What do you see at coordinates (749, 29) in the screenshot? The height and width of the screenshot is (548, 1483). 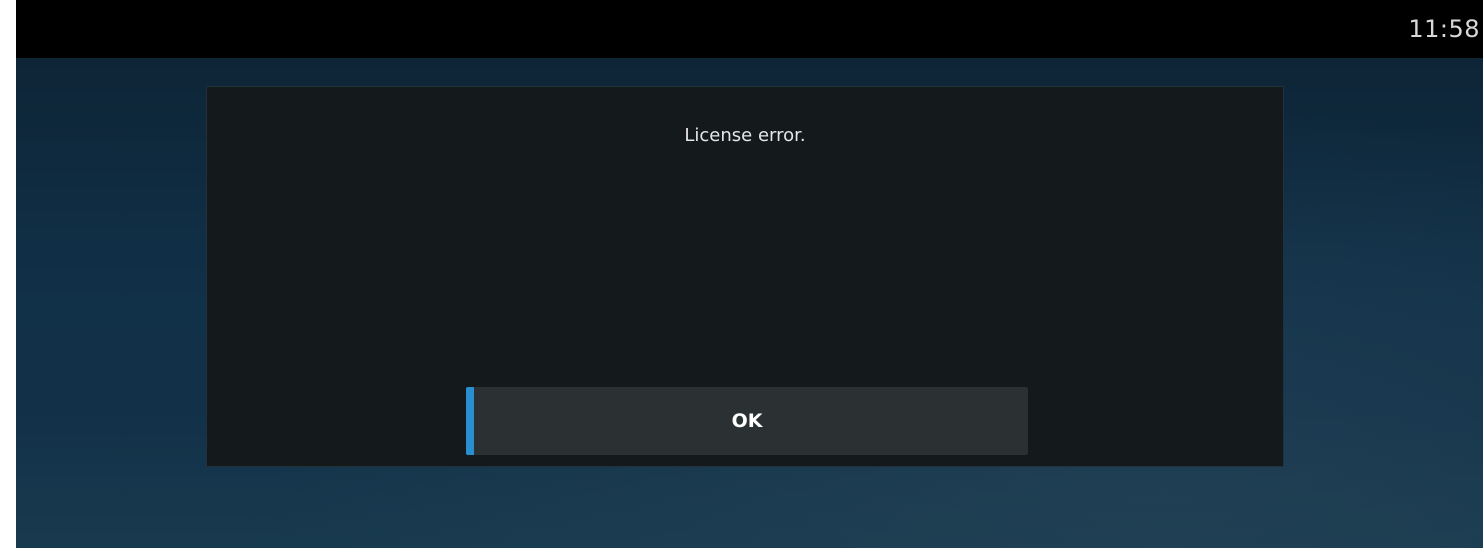 I see `status-bar: 11:58` at bounding box center [749, 29].